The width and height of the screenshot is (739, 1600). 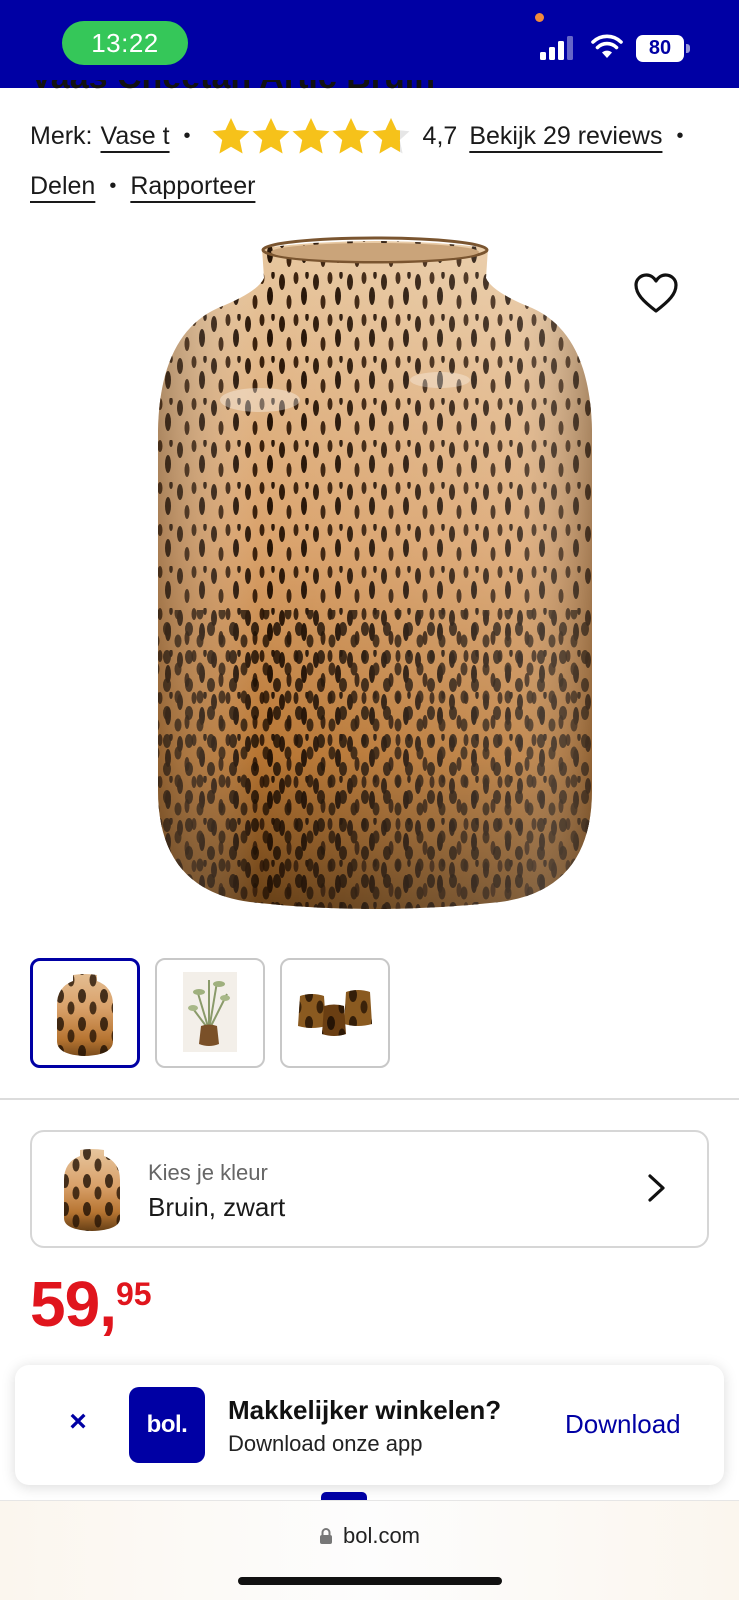 I want to click on download-app-link: Download, so click(x=623, y=1424).